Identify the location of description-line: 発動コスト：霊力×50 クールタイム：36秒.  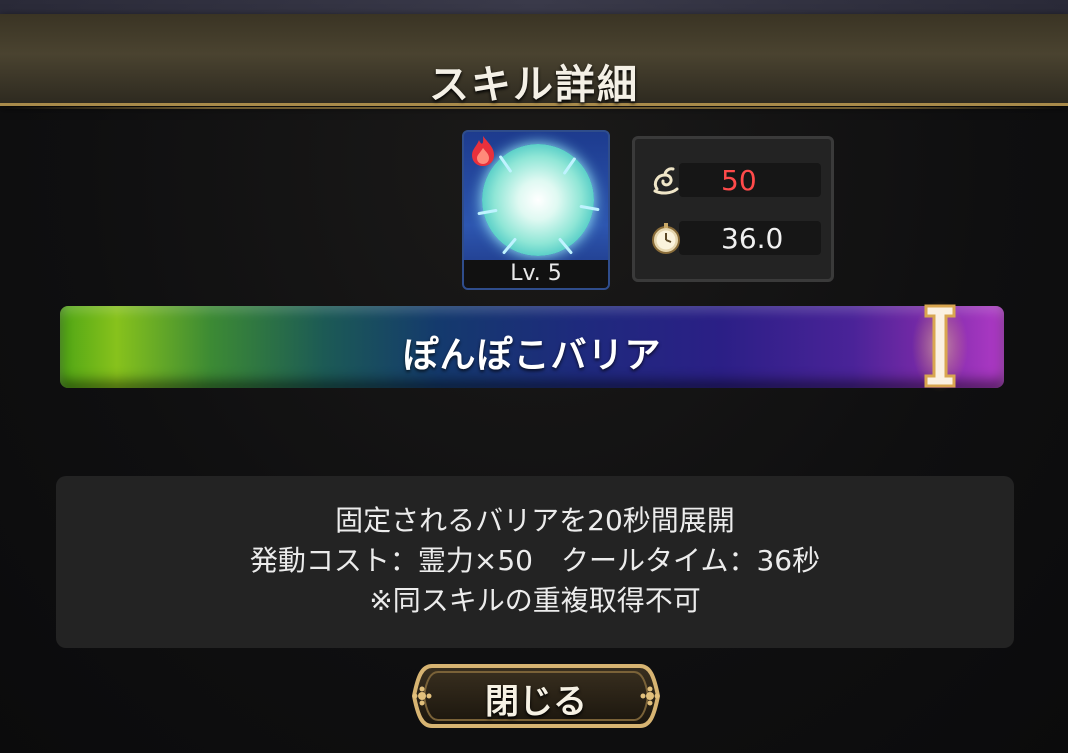
(535, 560).